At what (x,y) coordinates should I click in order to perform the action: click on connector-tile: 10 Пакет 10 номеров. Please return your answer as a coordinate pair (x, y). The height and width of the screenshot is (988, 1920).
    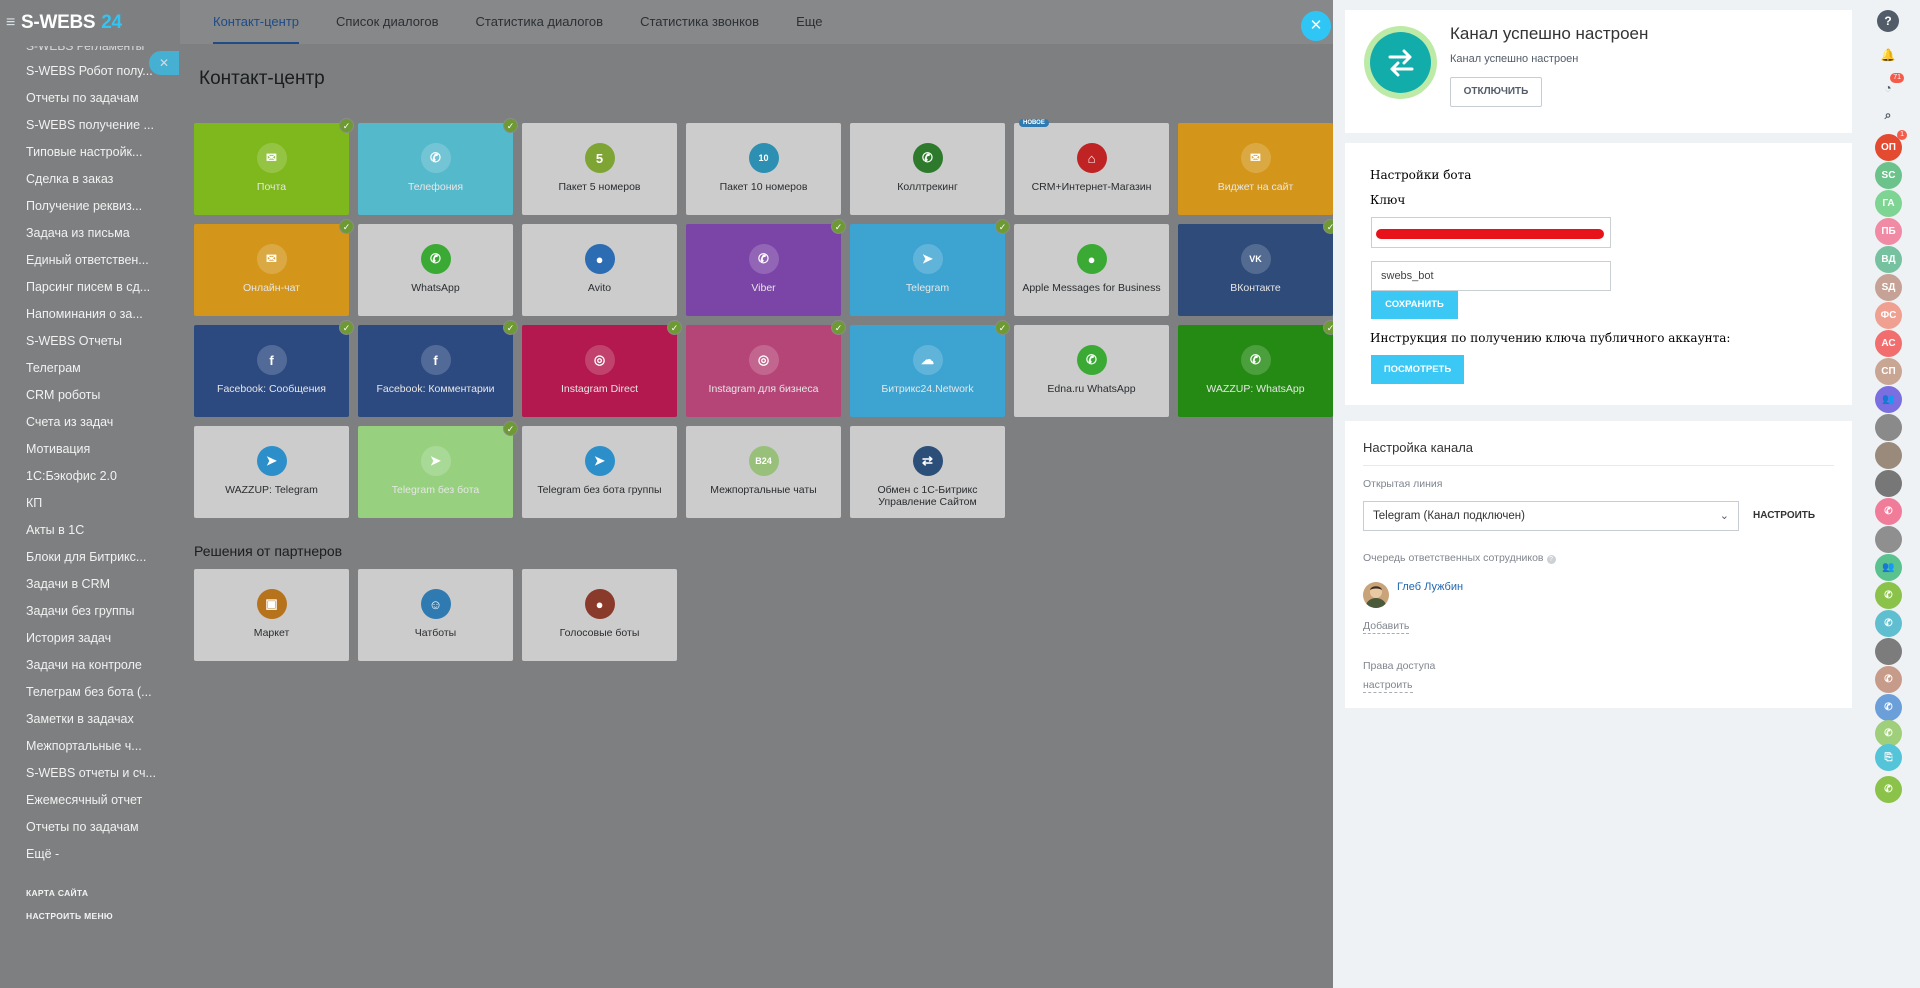
    Looking at the image, I should click on (763, 169).